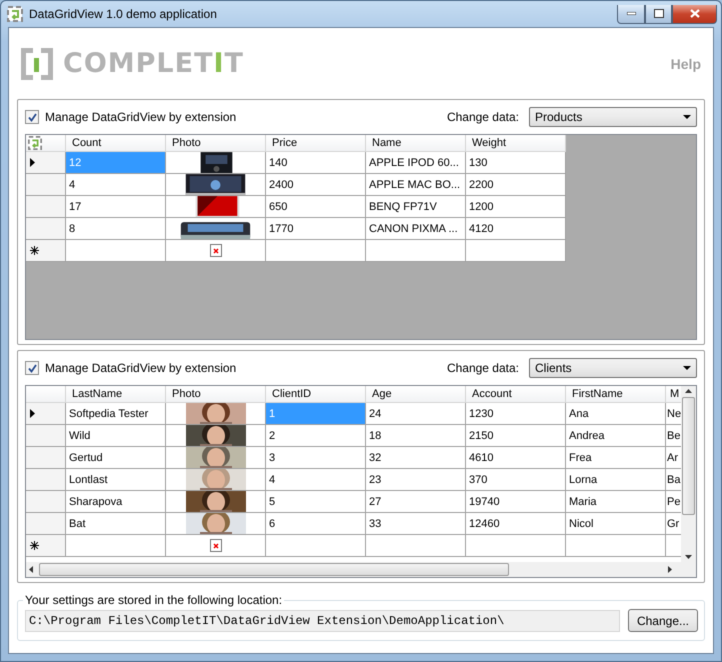 The image size is (722, 662). What do you see at coordinates (316, 394) in the screenshot?
I see `column-header: ClientID` at bounding box center [316, 394].